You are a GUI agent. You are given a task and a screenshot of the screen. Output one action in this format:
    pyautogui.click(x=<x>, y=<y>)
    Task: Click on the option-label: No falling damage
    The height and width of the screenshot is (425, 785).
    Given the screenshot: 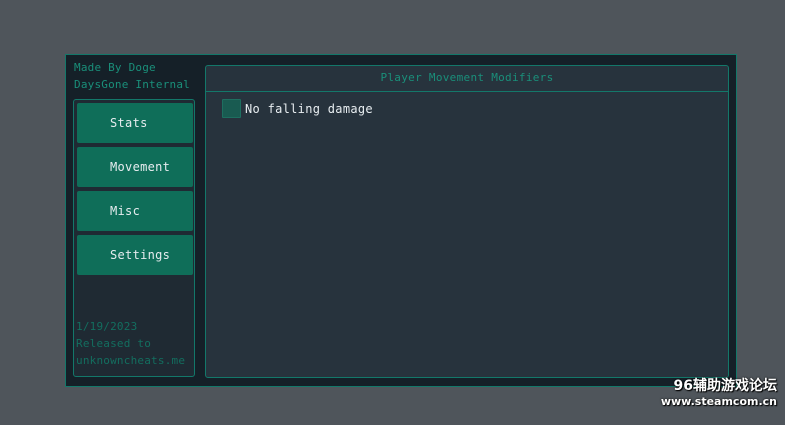 What is the action you would take?
    pyautogui.click(x=309, y=108)
    